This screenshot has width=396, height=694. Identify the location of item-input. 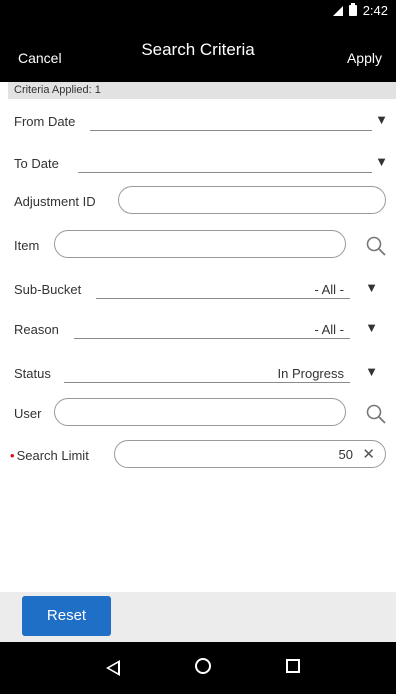
(200, 244).